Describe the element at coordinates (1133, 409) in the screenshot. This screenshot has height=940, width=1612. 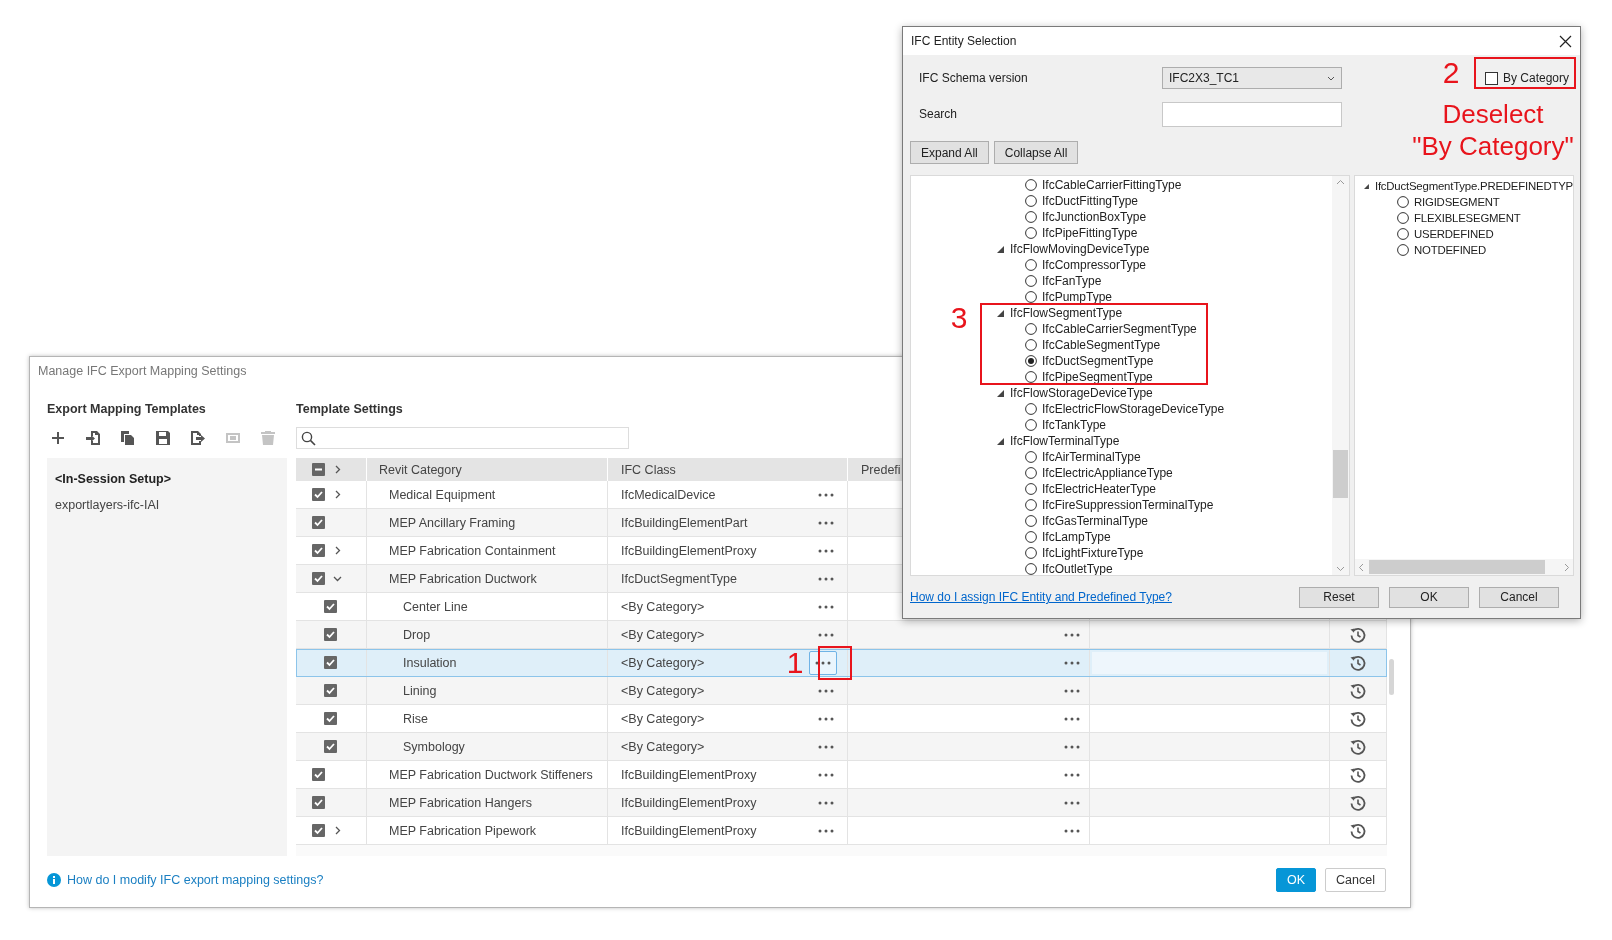
I see `tree-item: IfcElectricFlowStorageDeviceType` at that location.